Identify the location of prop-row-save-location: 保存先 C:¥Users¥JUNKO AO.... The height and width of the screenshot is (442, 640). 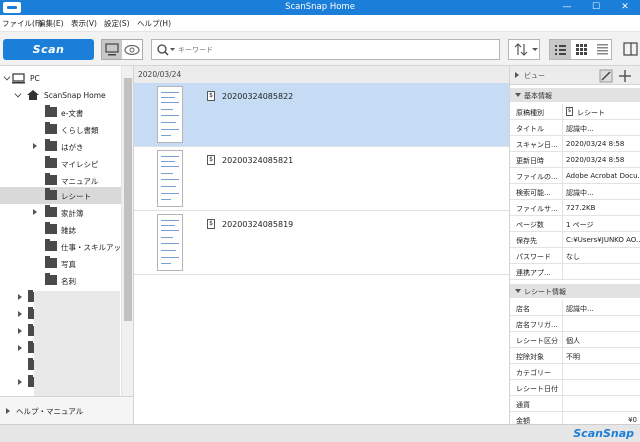
(575, 240).